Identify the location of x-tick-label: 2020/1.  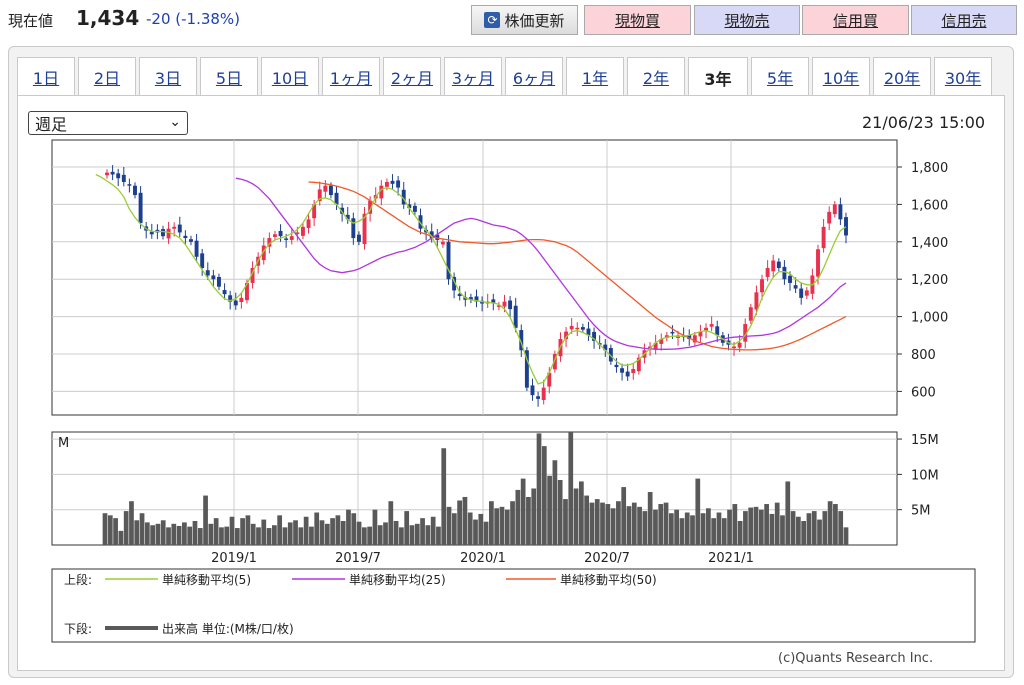
(483, 558).